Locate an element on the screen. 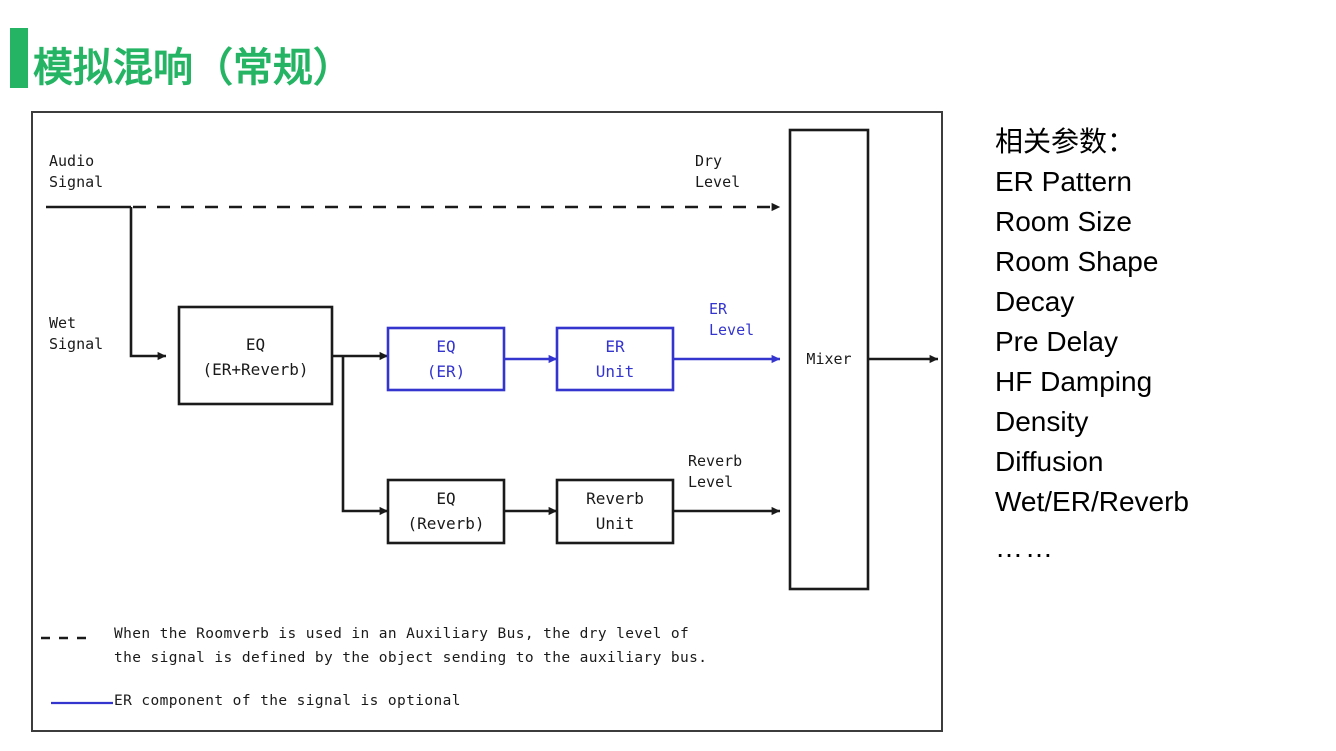 The image size is (1336, 751). parameter-item: Room Size is located at coordinates (1063, 221).